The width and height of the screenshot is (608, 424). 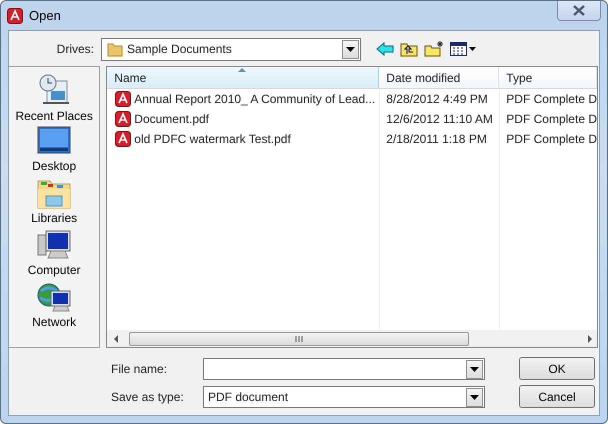 I want to click on close-icon, so click(x=579, y=10).